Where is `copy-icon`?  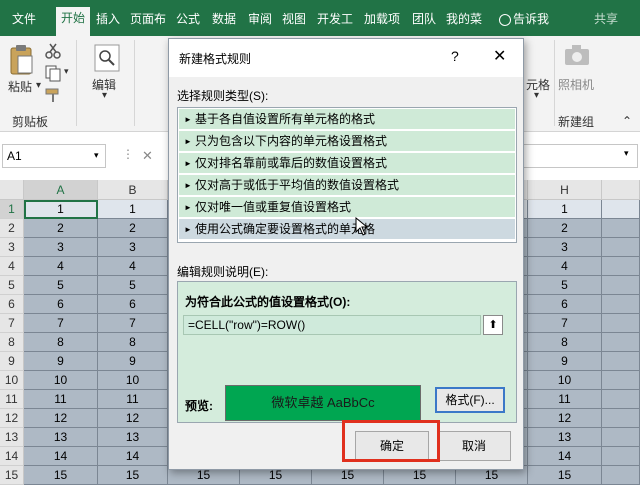 copy-icon is located at coordinates (53, 73).